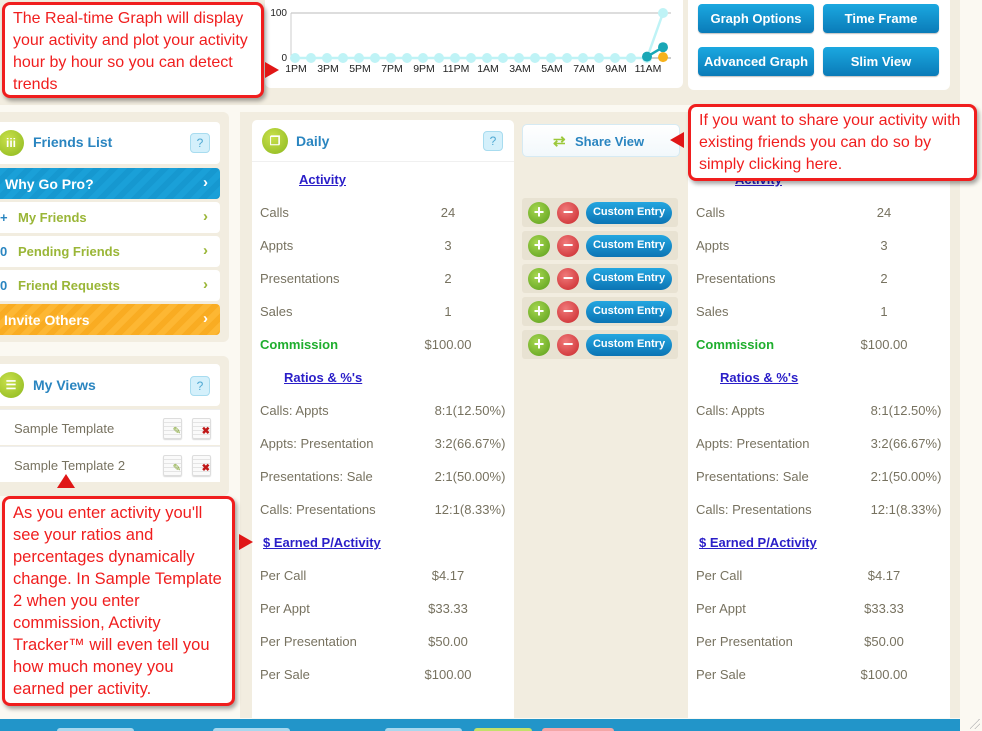  What do you see at coordinates (323, 377) in the screenshot?
I see `daily-ratios-heading-link: Ratios & %'s` at bounding box center [323, 377].